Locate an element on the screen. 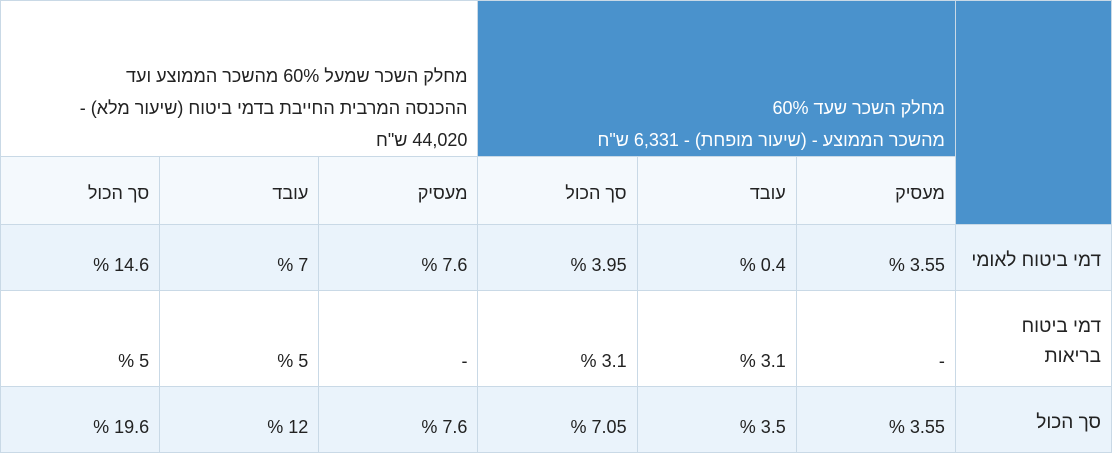 The height and width of the screenshot is (453, 1112). table-cell: 19.6 % is located at coordinates (80, 419).